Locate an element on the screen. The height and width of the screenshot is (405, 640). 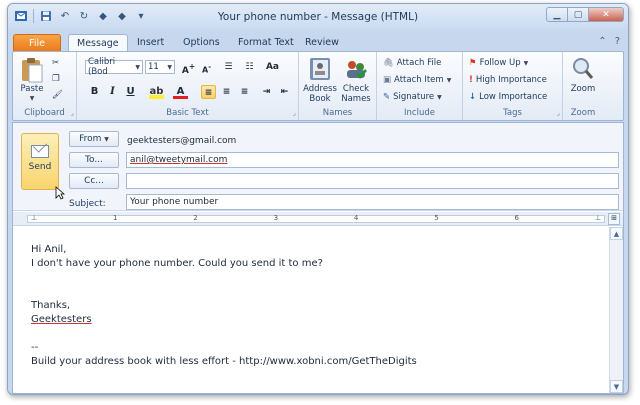
check-names-label-2: Names is located at coordinates (356, 99).